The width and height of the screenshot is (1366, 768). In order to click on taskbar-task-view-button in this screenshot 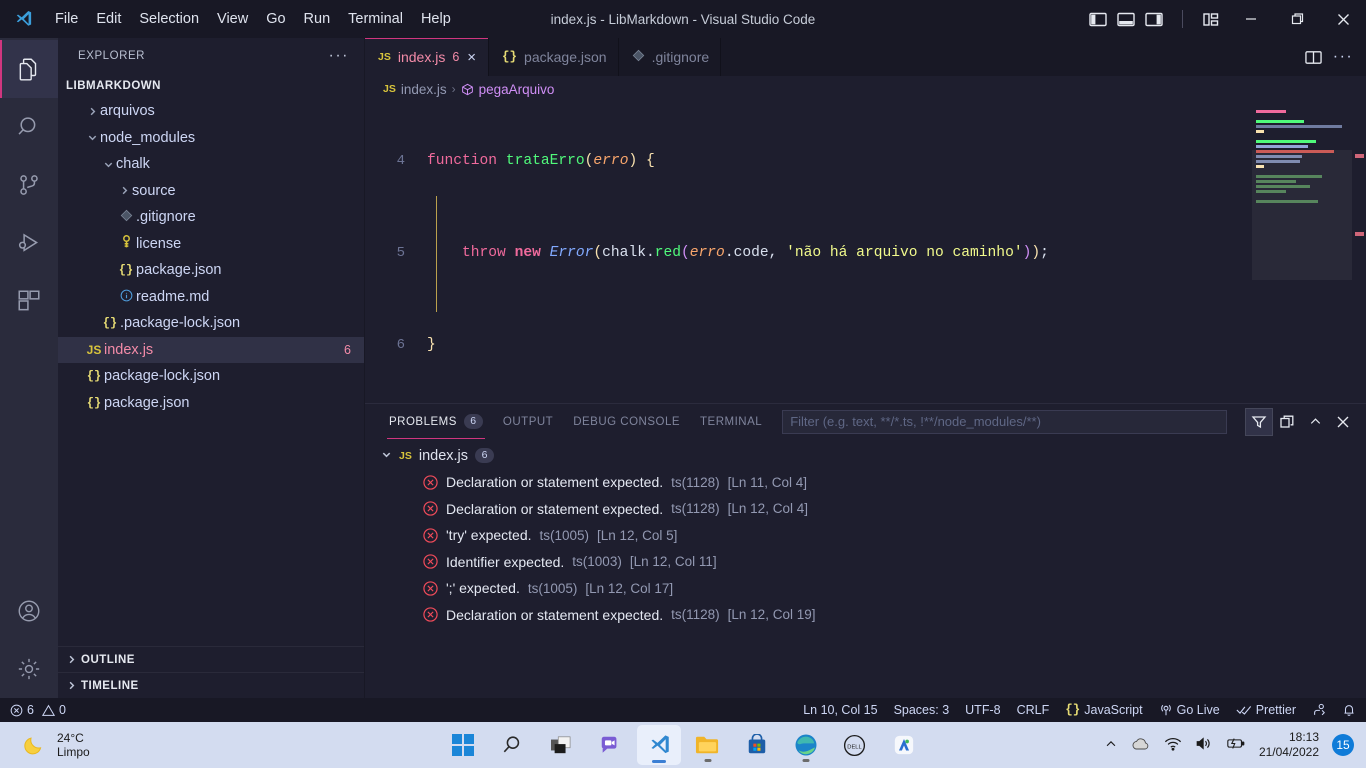, I will do `click(561, 745)`.